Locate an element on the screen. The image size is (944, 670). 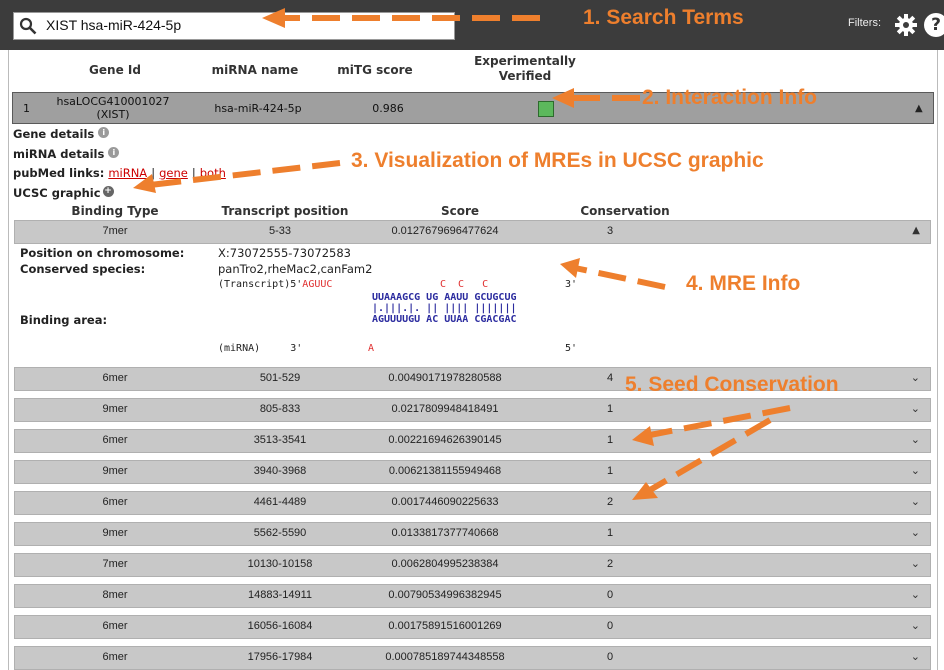
annotation-interaction-info: 2. Interaction Info is located at coordinates (730, 97).